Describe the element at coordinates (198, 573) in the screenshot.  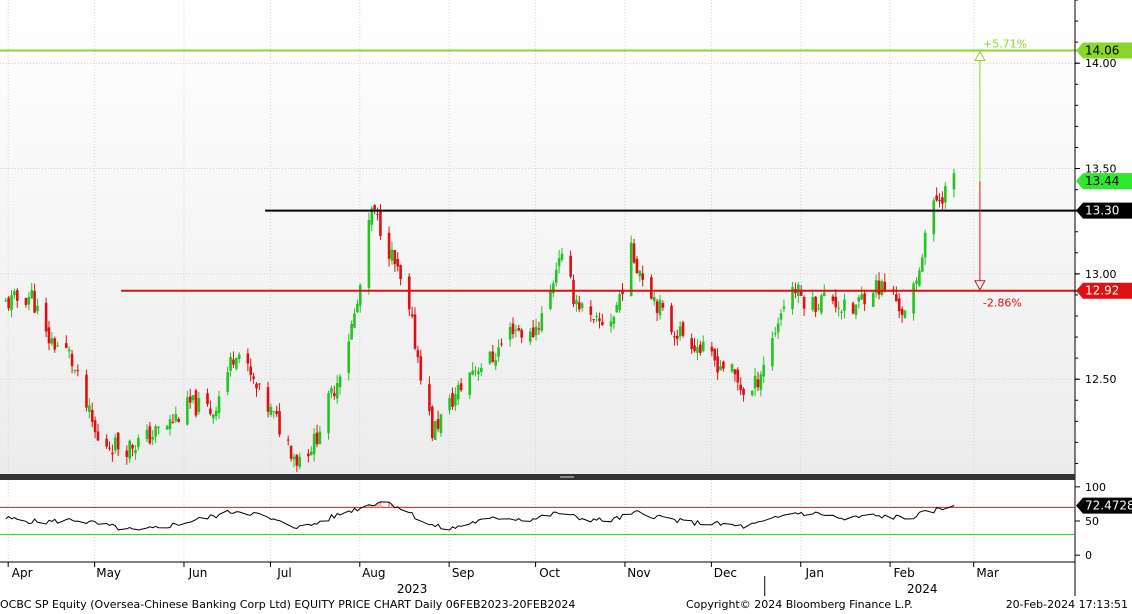
I see `month-label: Jun` at that location.